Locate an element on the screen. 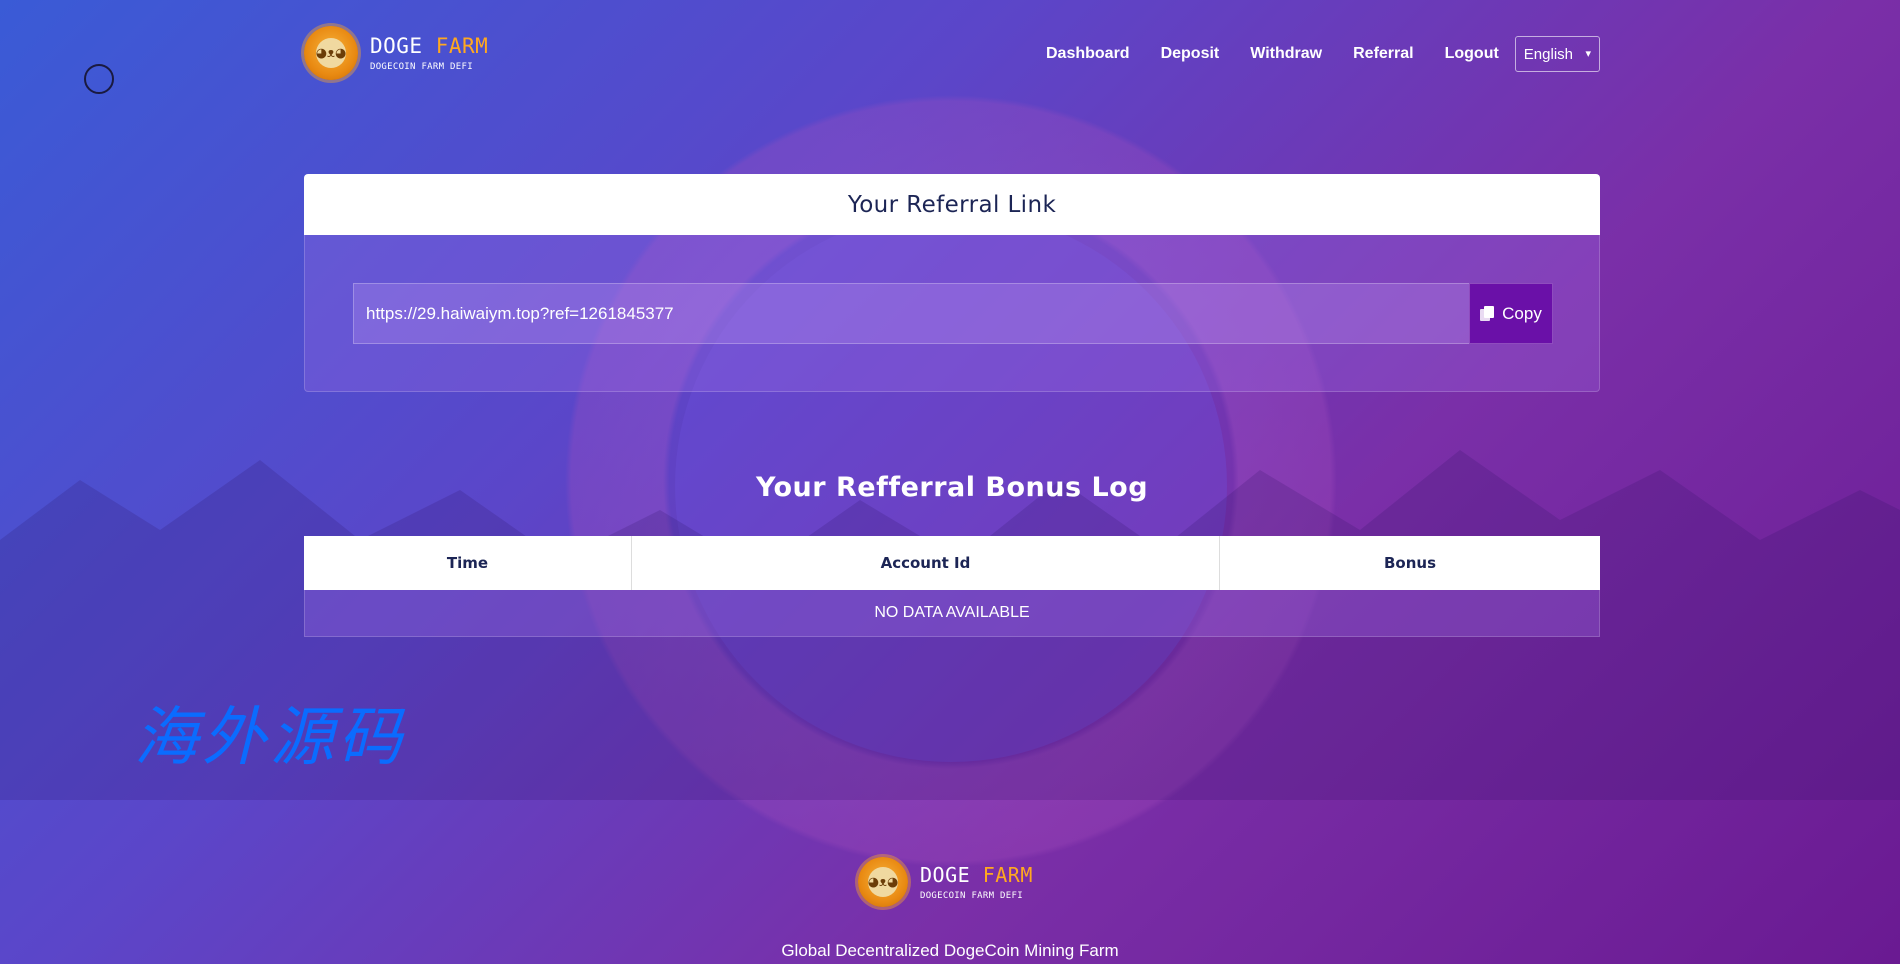  cursor-indicator is located at coordinates (99, 79).